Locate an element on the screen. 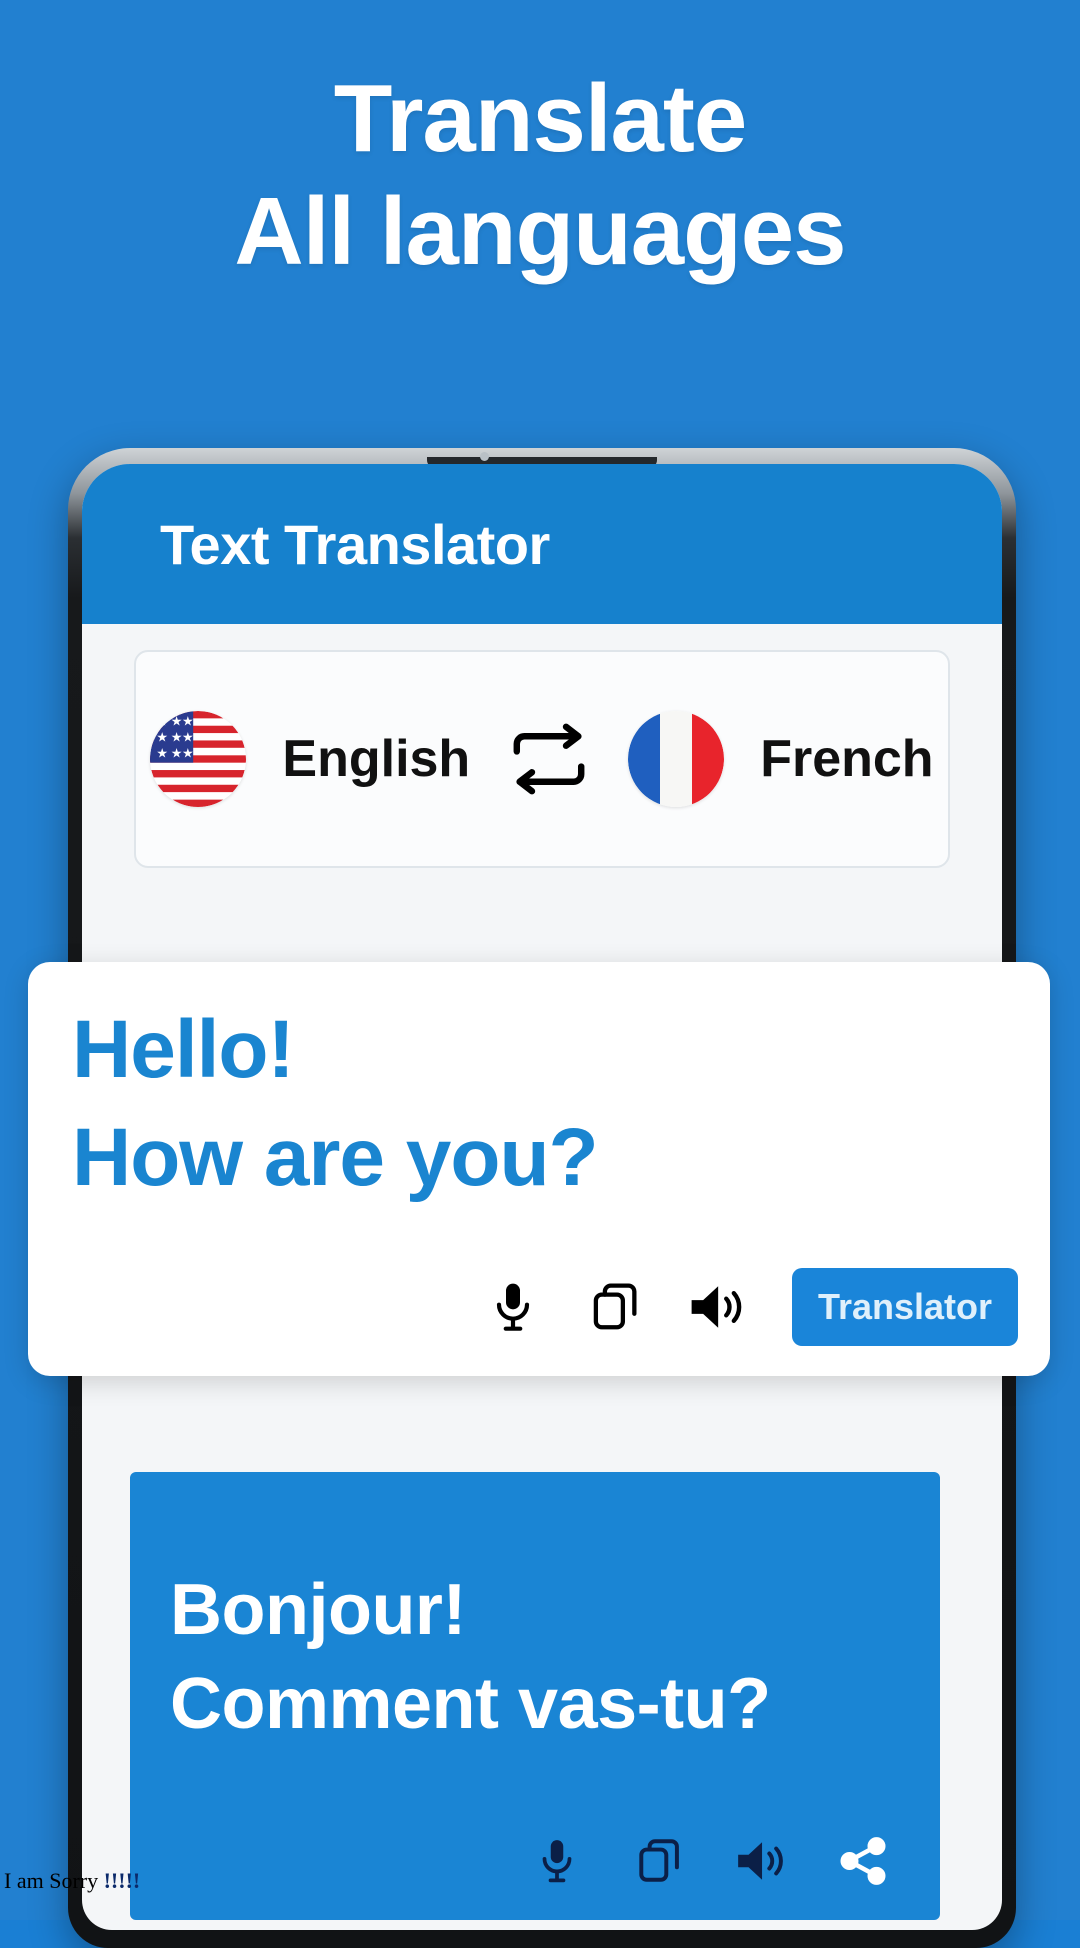  app-bar: Text Translator is located at coordinates (542, 544).